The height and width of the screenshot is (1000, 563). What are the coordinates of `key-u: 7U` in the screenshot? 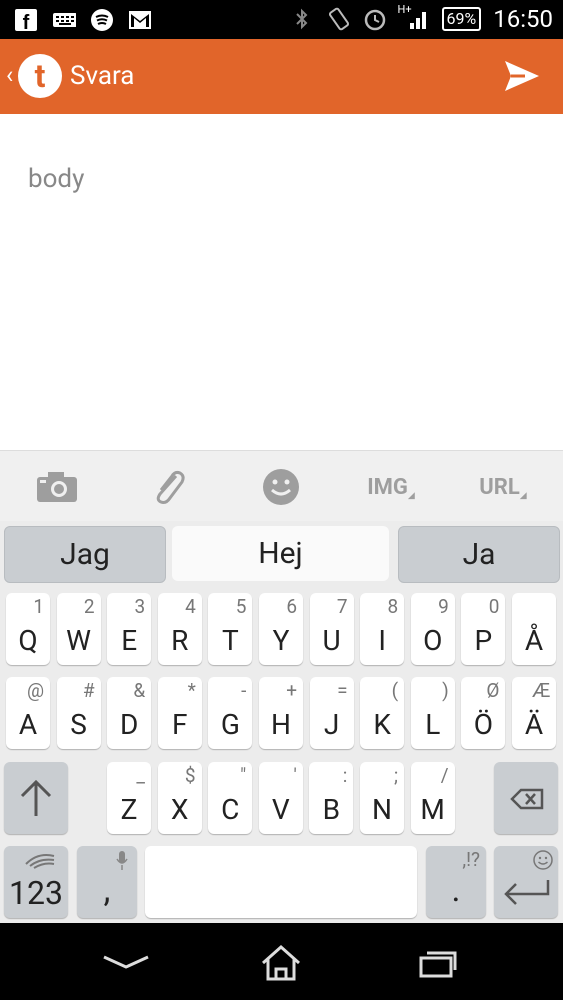 It's located at (331, 629).